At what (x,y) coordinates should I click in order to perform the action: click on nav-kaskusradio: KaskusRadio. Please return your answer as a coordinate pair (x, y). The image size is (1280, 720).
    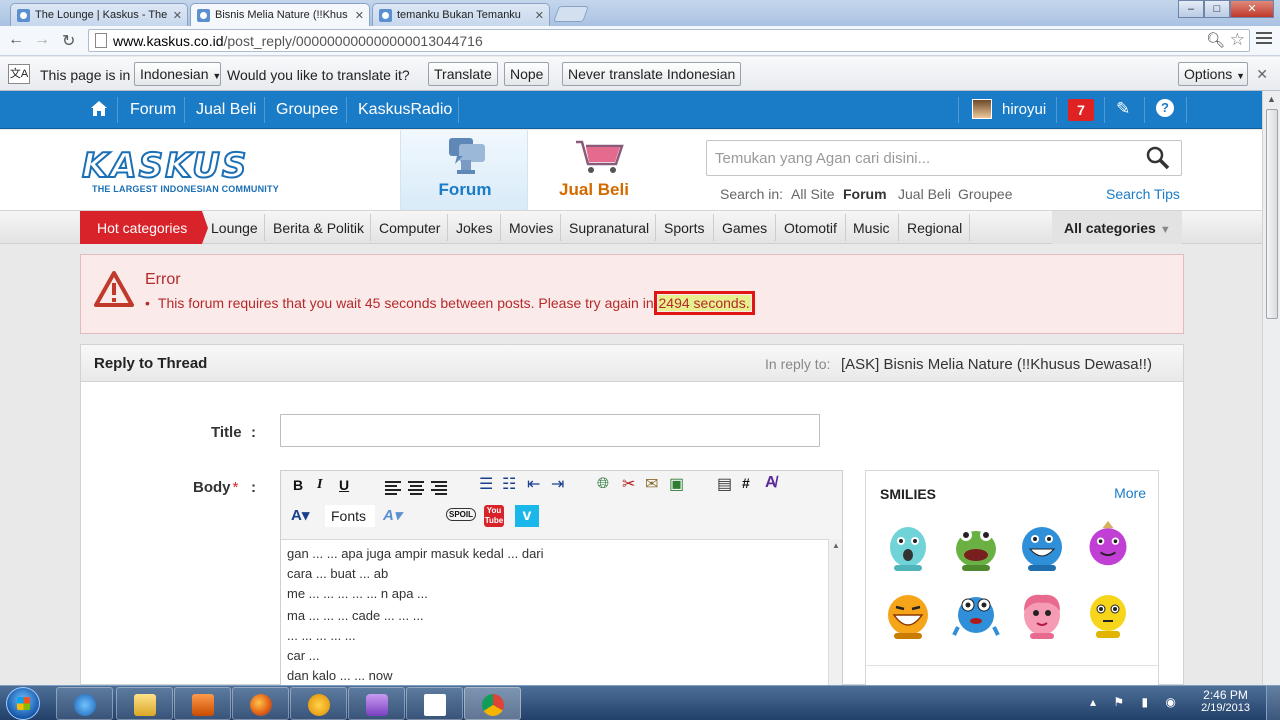
    Looking at the image, I should click on (405, 110).